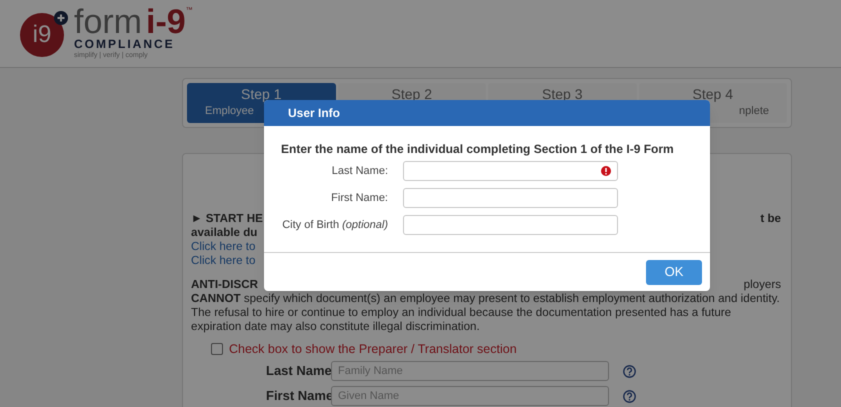 The height and width of the screenshot is (407, 841). What do you see at coordinates (229, 111) in the screenshot?
I see `step-caption: Employee` at bounding box center [229, 111].